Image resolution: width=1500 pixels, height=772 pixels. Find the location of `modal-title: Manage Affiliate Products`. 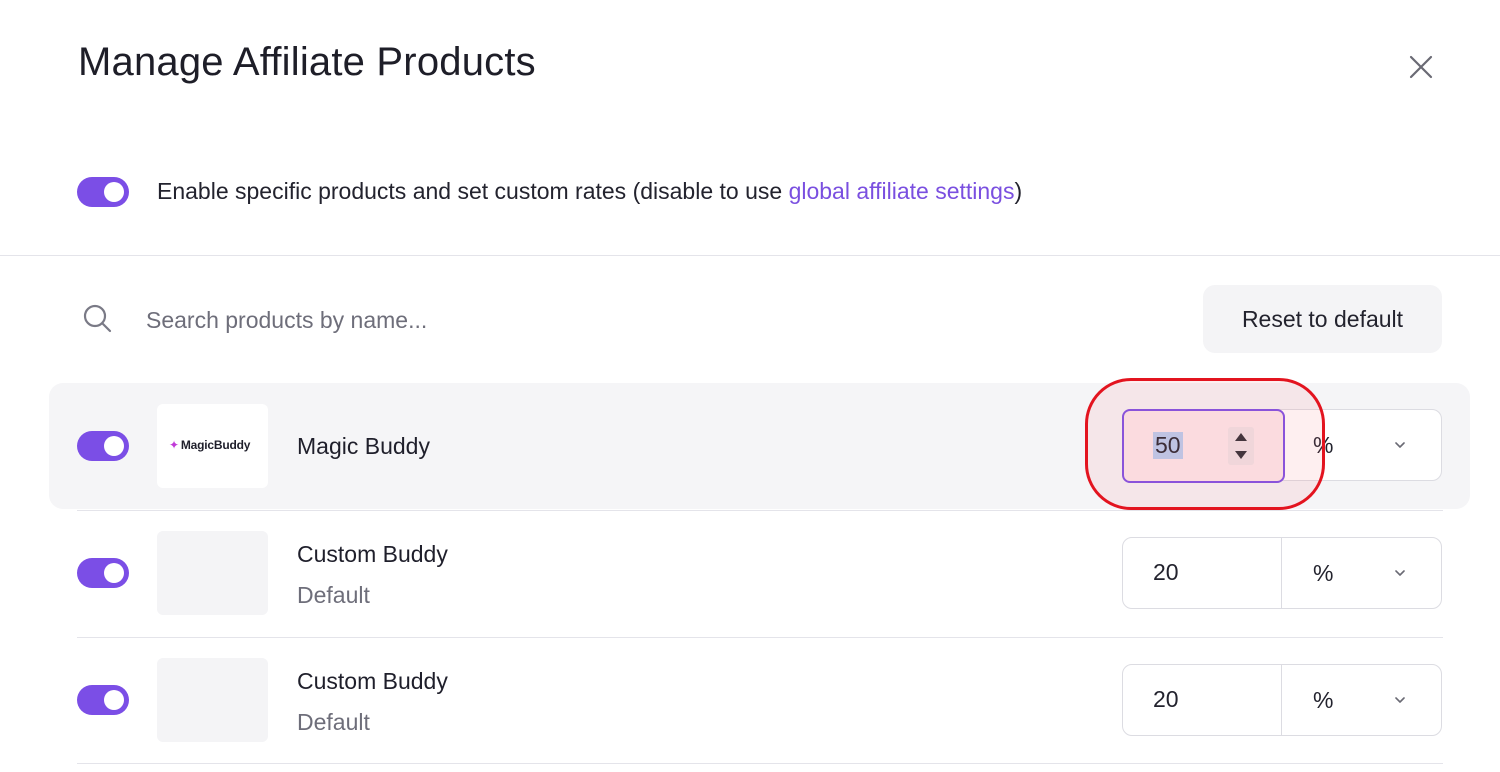

modal-title: Manage Affiliate Products is located at coordinates (307, 62).